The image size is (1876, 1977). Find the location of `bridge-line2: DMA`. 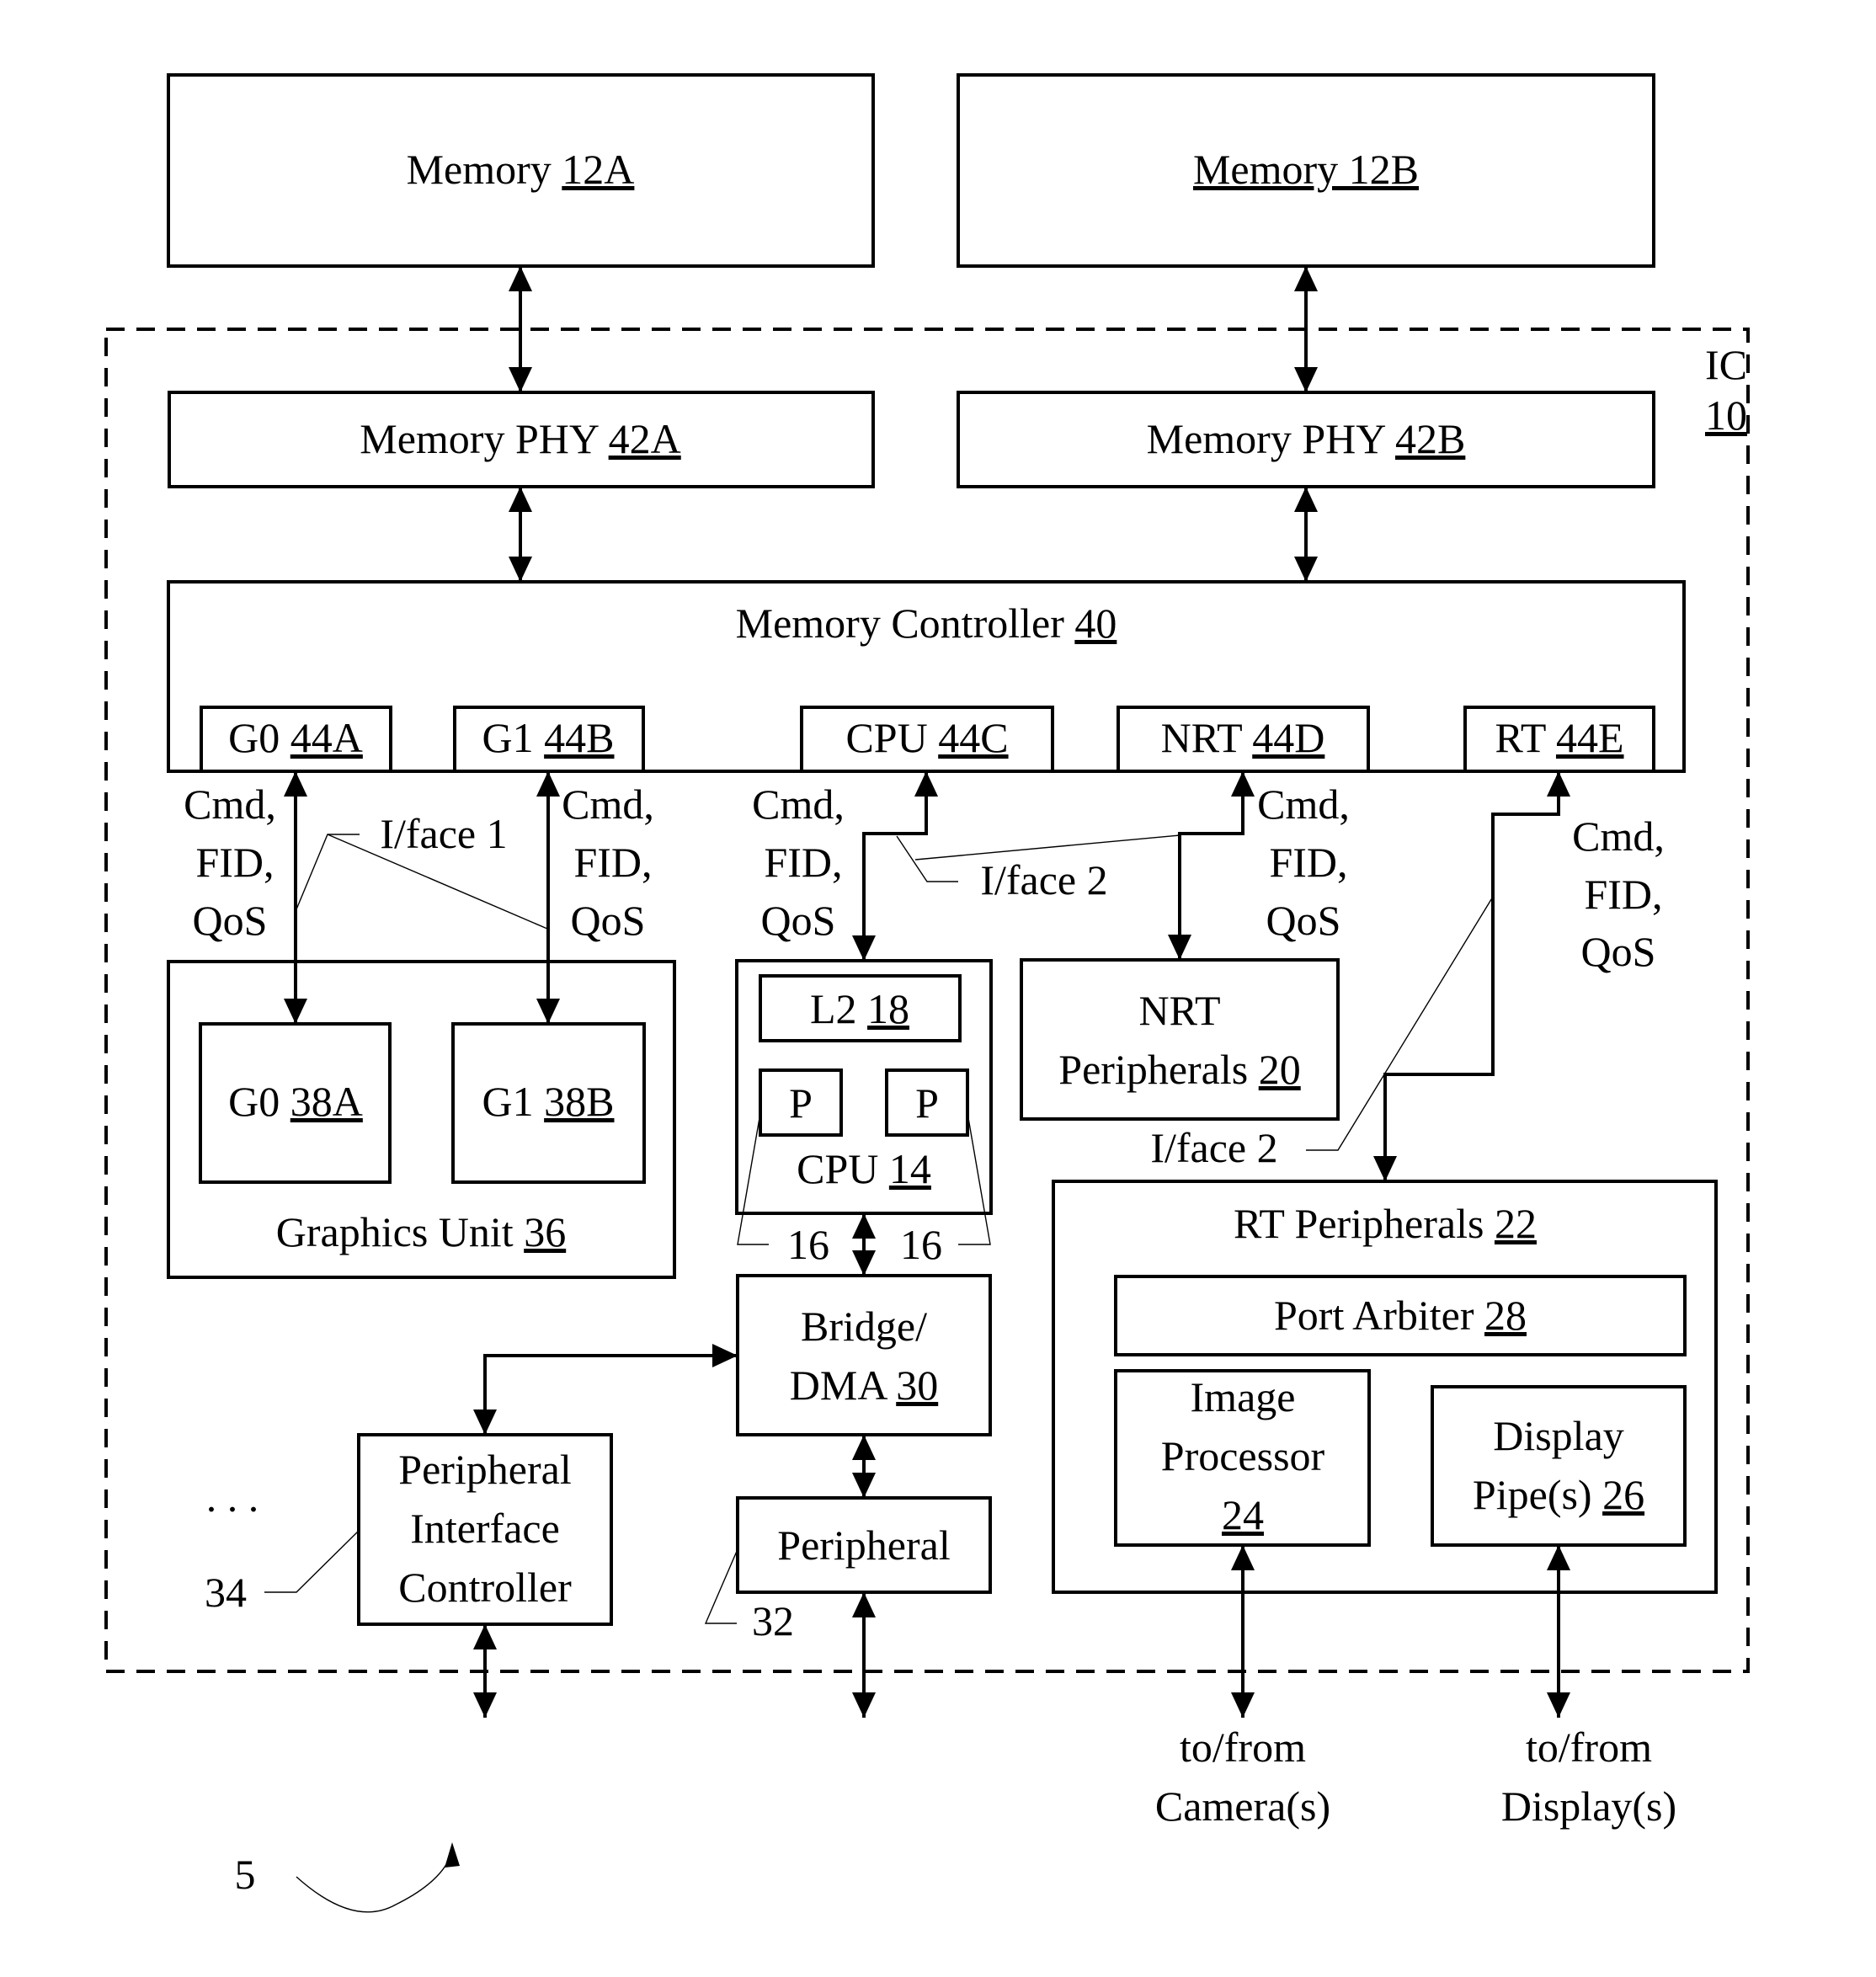

bridge-line2: DMA is located at coordinates (839, 1385).